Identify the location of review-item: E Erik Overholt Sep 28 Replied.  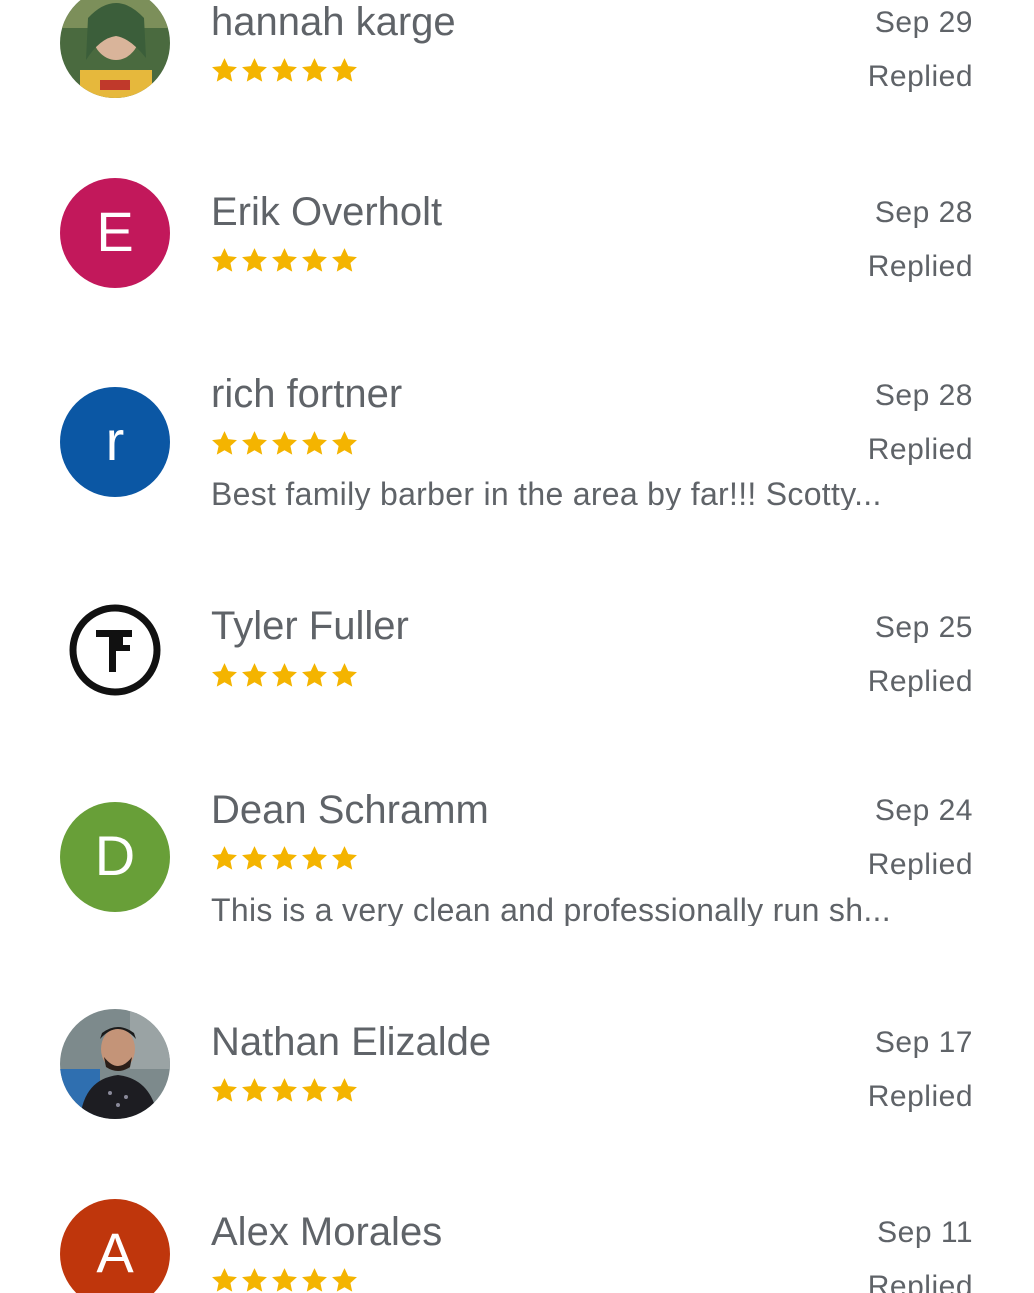
(517, 260).